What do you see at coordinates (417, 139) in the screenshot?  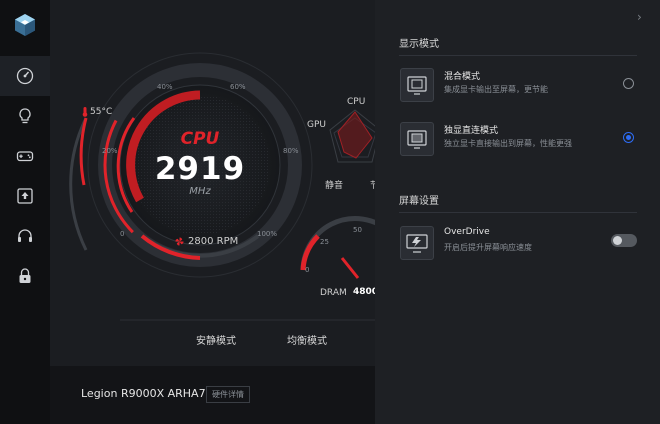 I see `discrete-gpu-mode-icon` at bounding box center [417, 139].